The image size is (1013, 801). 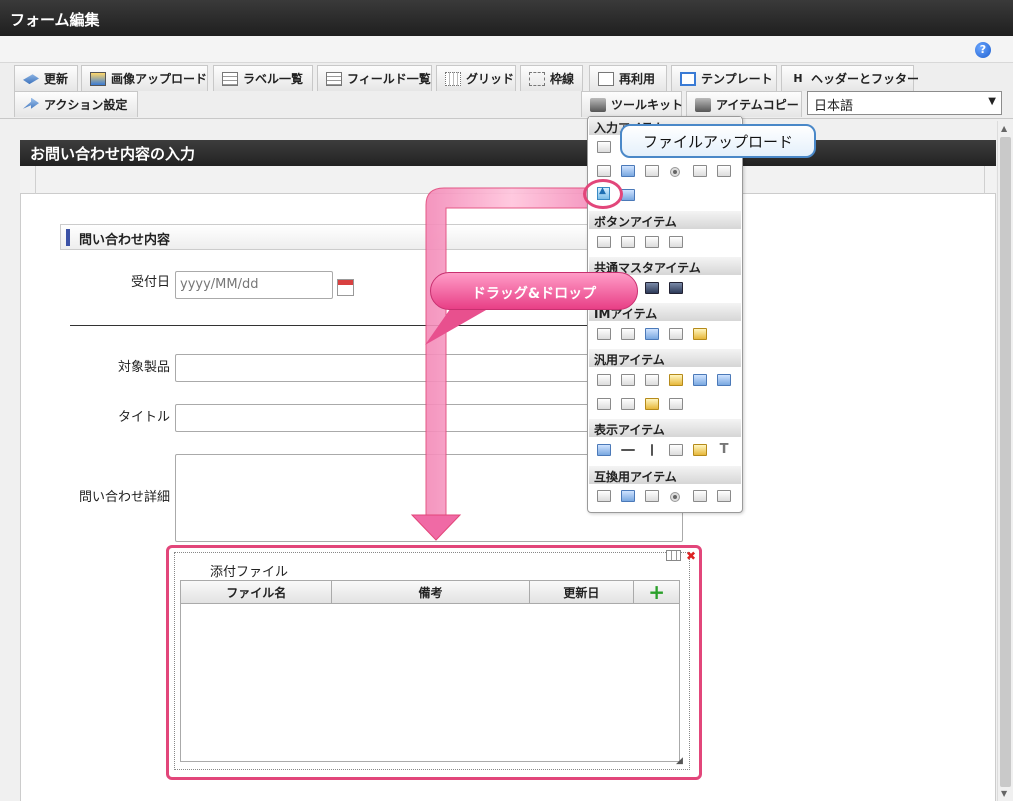 What do you see at coordinates (628, 195) in the screenshot?
I see `grid-item-icon` at bounding box center [628, 195].